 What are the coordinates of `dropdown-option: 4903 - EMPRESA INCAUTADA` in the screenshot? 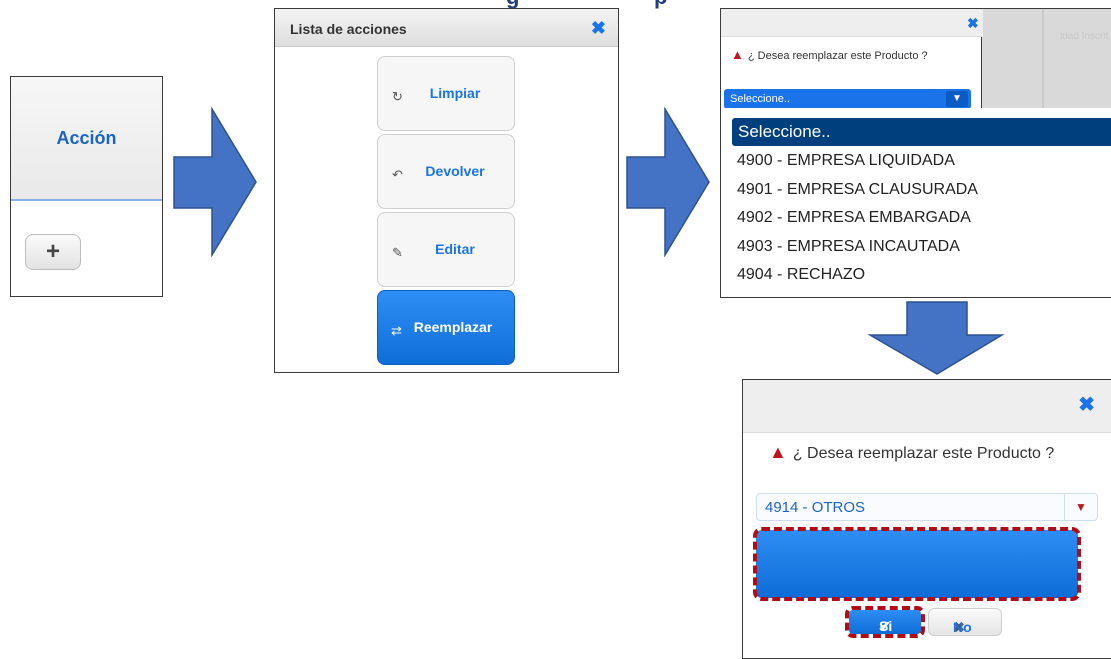 It's located at (848, 247).